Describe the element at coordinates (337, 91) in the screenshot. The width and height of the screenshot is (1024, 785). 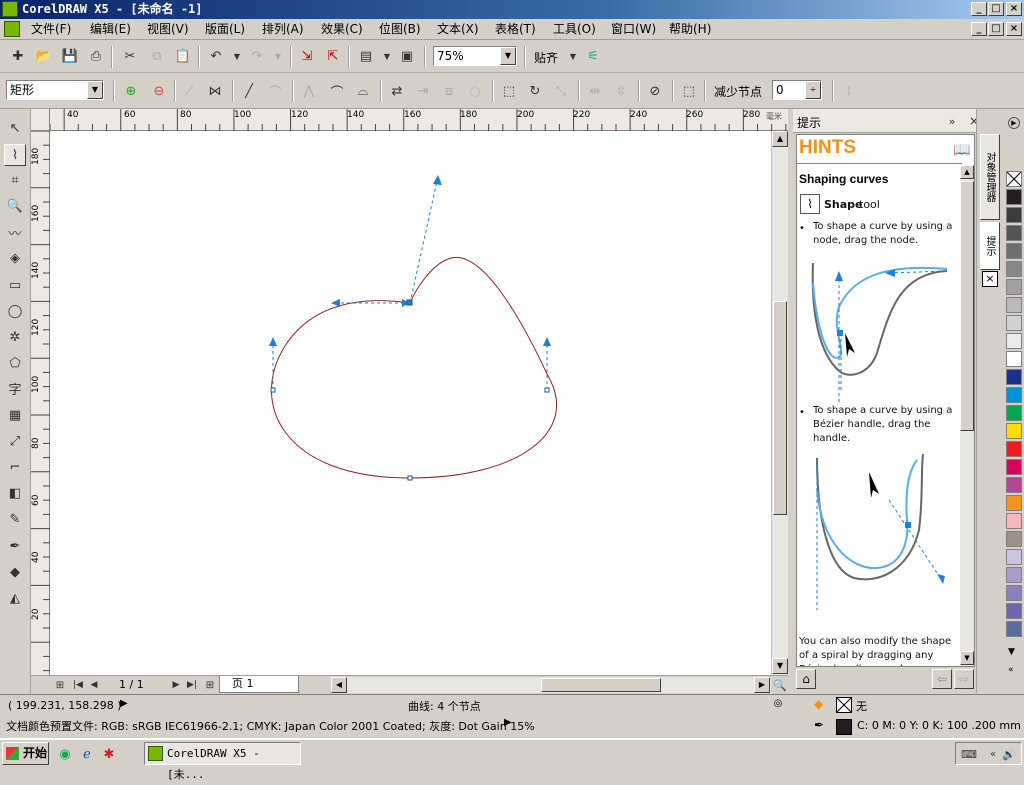
I see `smooth-node-icon: ⌒` at that location.